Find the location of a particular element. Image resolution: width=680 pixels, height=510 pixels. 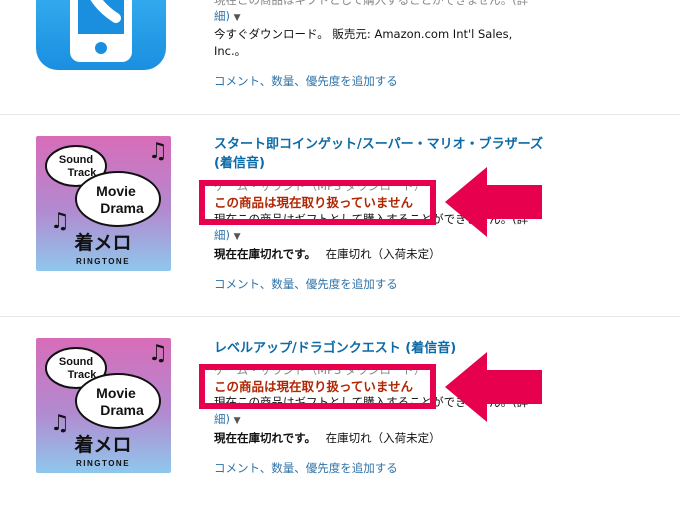

phone-app-thumbnail is located at coordinates (101, 35).